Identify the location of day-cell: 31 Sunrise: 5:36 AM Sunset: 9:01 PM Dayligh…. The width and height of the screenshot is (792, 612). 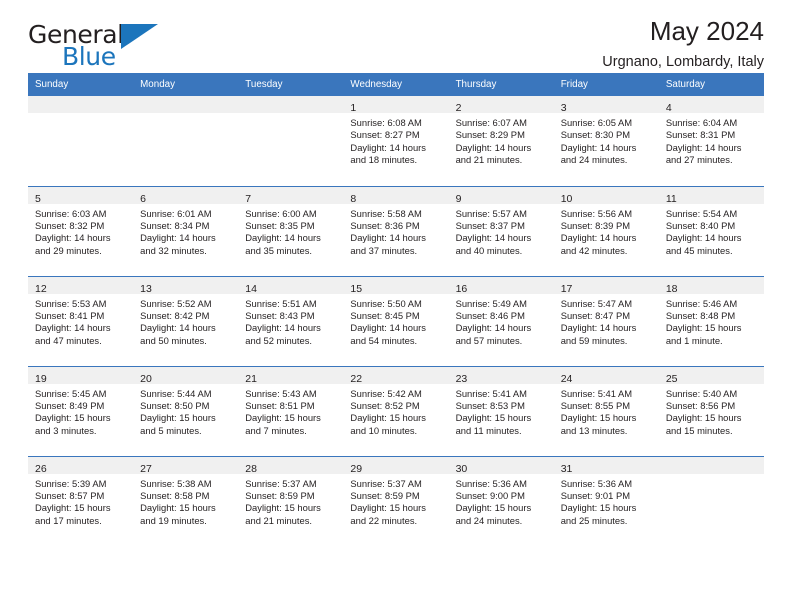
(606, 500).